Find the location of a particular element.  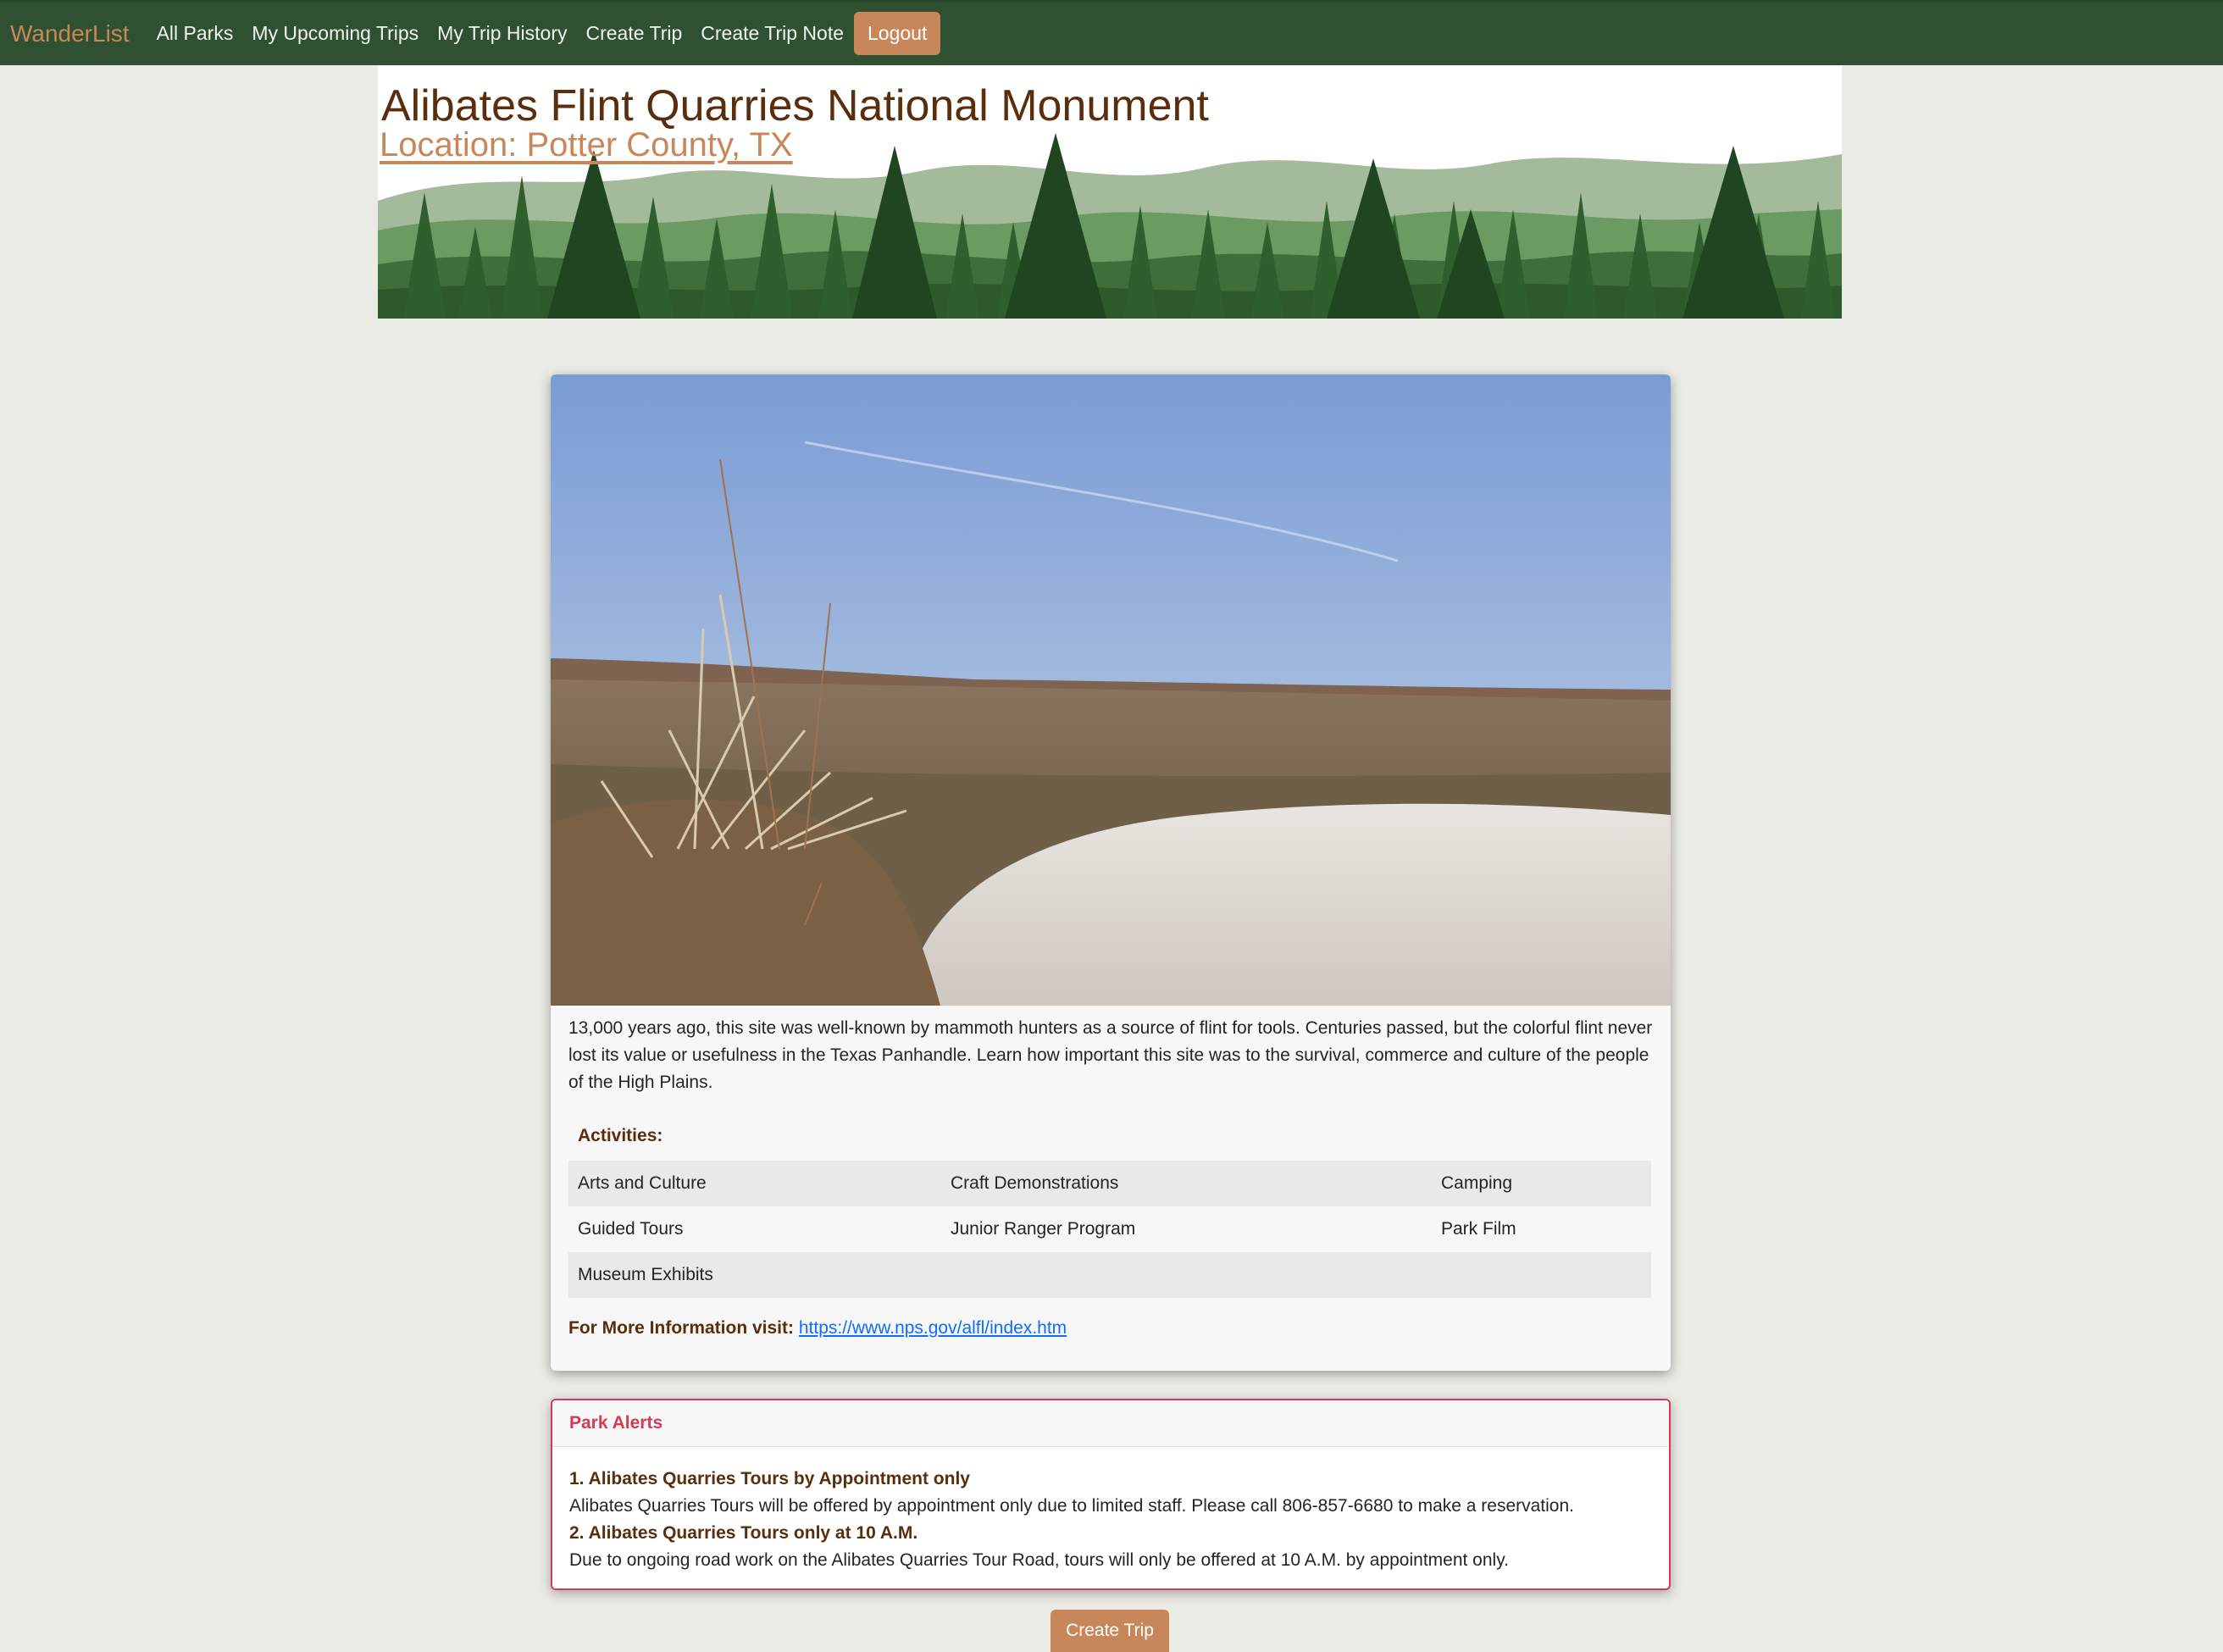

park-alerts-heading: Park Alerts is located at coordinates (1110, 1423).